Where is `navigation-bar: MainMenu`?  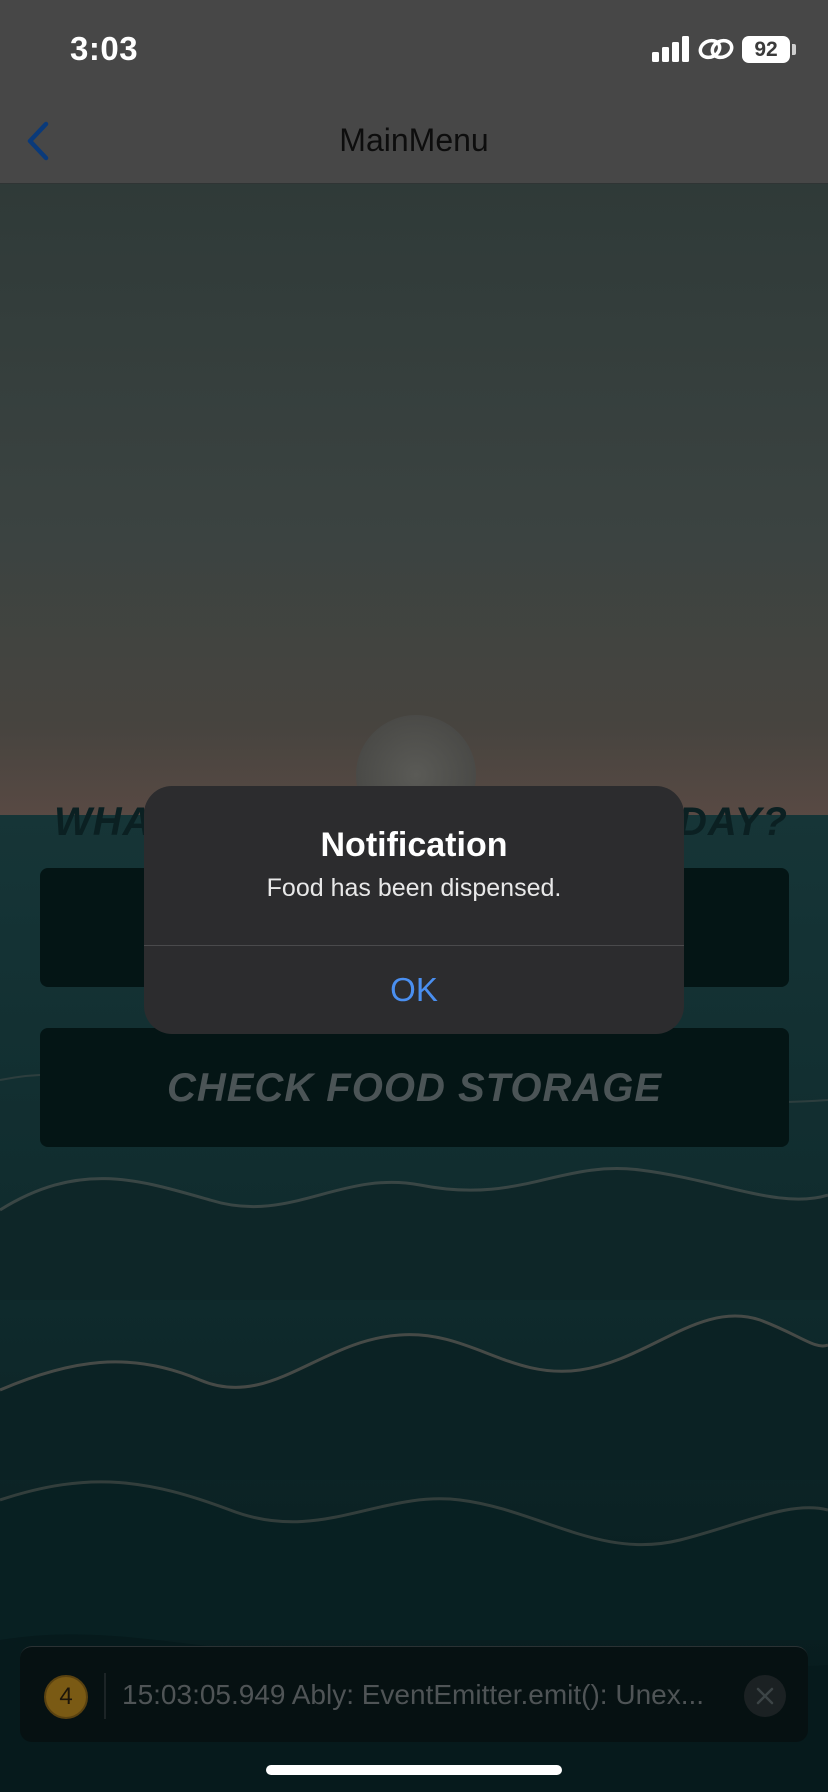 navigation-bar: MainMenu is located at coordinates (414, 142).